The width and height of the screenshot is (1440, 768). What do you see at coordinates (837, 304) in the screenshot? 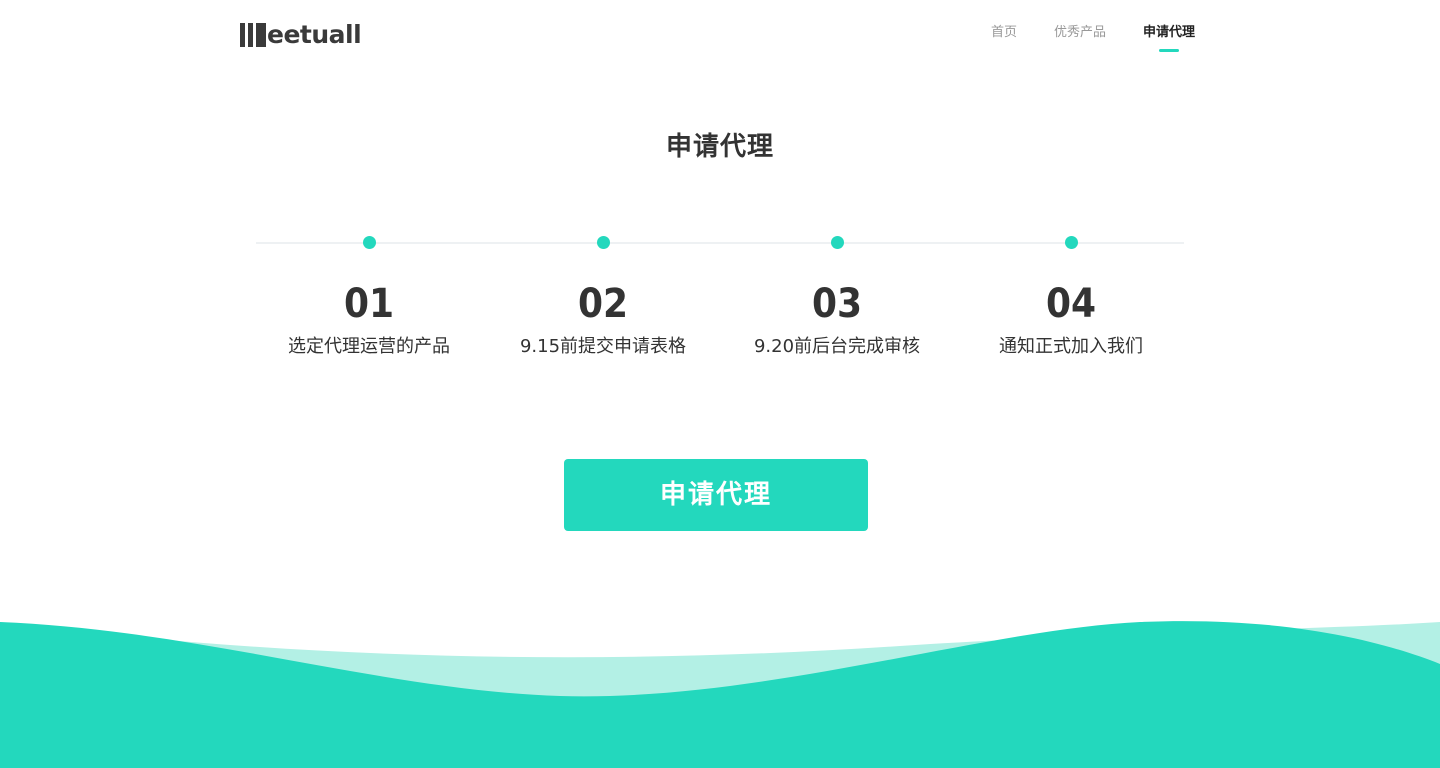
I see `step-number: 03` at bounding box center [837, 304].